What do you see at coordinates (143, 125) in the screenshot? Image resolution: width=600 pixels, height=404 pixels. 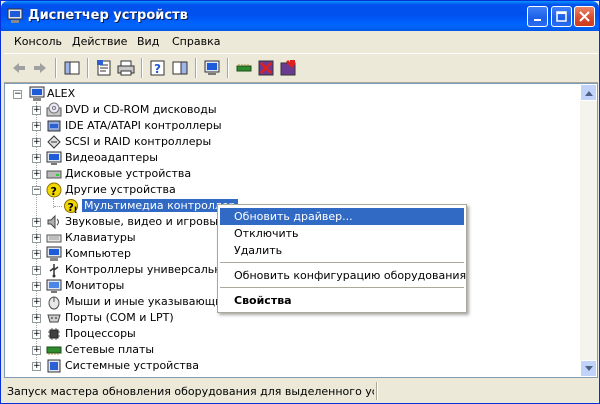 I see `tree-label: IDE ATA/ATAPI контроллеры` at bounding box center [143, 125].